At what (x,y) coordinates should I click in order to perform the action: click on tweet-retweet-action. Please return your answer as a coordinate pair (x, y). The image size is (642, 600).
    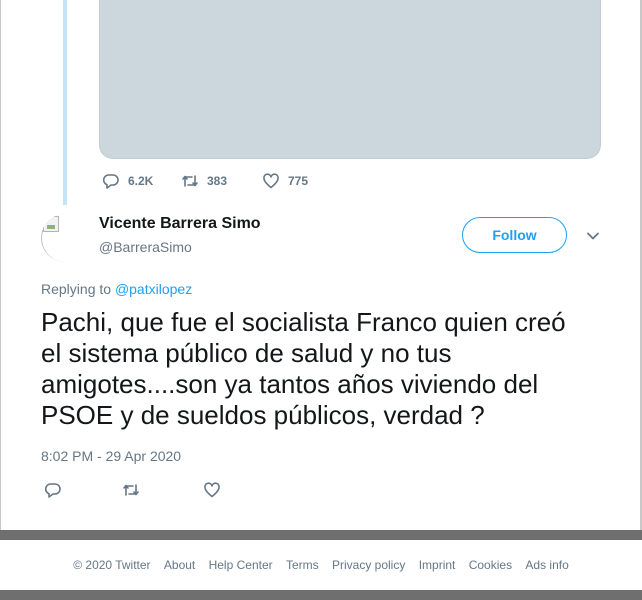
    Looking at the image, I should click on (131, 490).